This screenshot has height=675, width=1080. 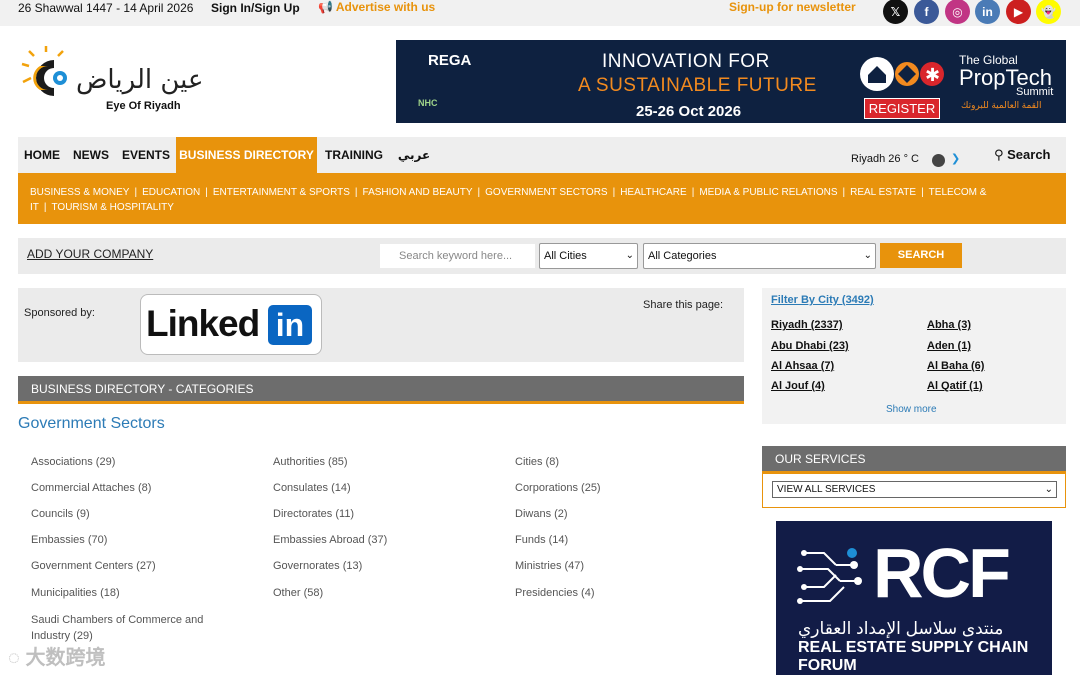 What do you see at coordinates (131, 540) in the screenshot?
I see `category-link: Embassies (70)` at bounding box center [131, 540].